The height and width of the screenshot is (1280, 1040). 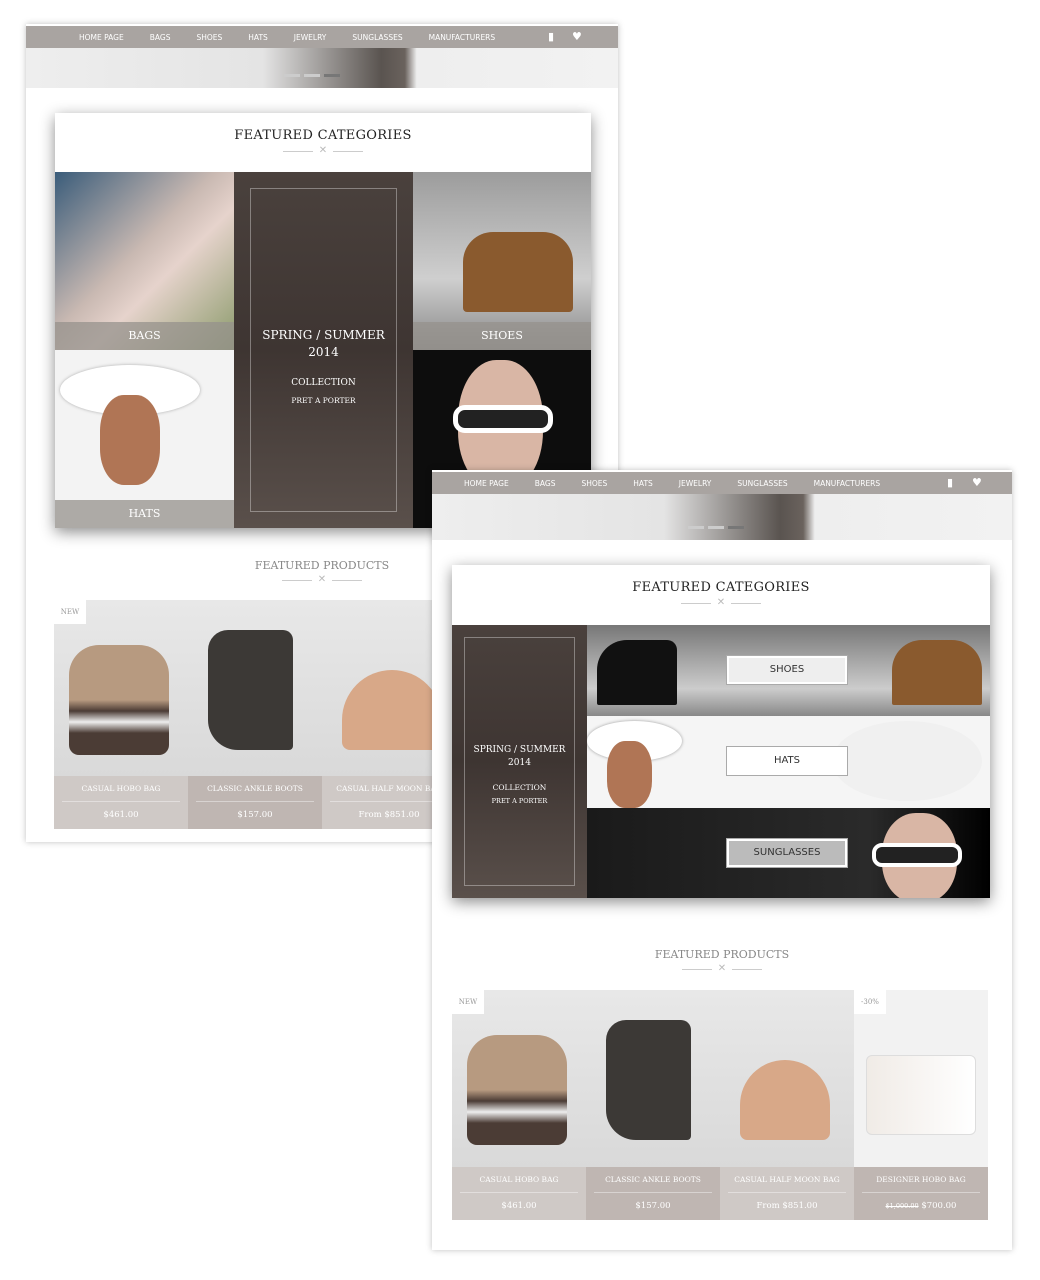 I want to click on sunglasses-button: SUNGLASSES, so click(x=787, y=853).